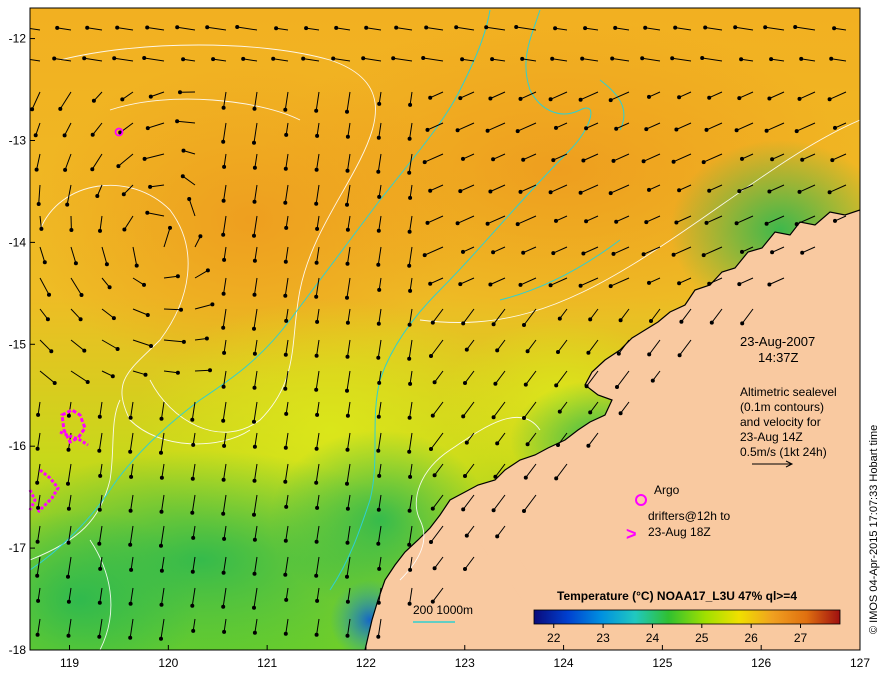 The height and width of the screenshot is (680, 880). What do you see at coordinates (783, 452) in the screenshot?
I see `svg-text: 0.5m/s (1kt 24h)` at bounding box center [783, 452].